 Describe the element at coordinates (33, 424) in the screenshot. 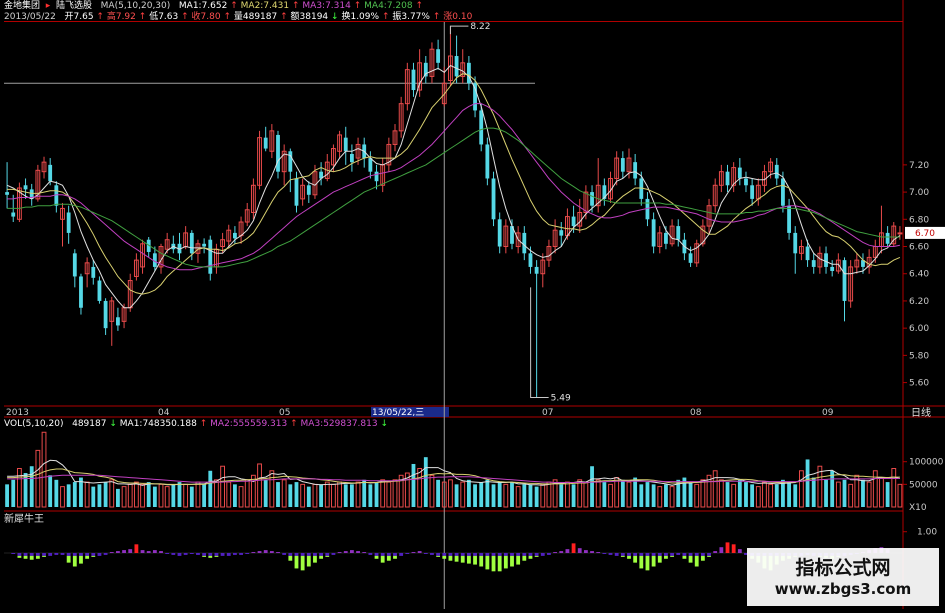

I see `vol-params: VOL(5,10,20)` at that location.